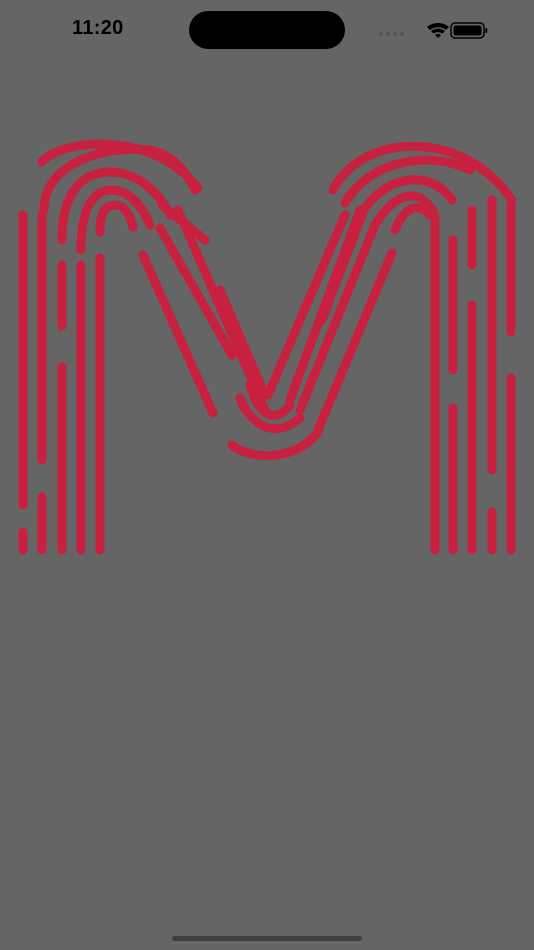  What do you see at coordinates (267, 938) in the screenshot?
I see `home-indicator` at bounding box center [267, 938].